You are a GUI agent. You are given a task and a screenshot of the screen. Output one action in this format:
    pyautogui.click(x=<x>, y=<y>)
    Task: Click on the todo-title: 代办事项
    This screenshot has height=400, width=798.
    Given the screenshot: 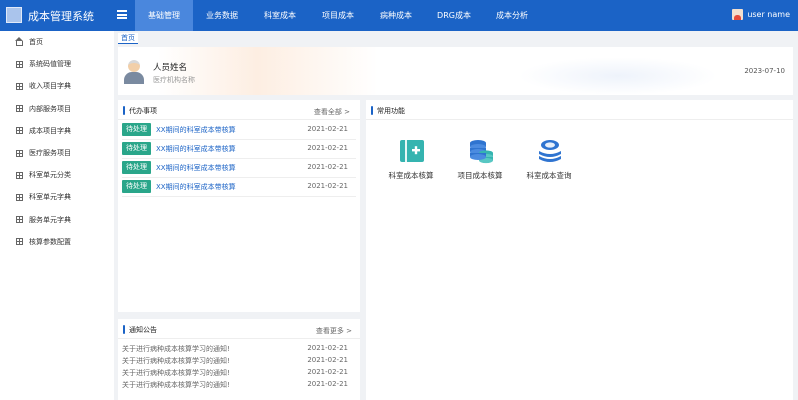 What is the action you would take?
    pyautogui.click(x=140, y=111)
    